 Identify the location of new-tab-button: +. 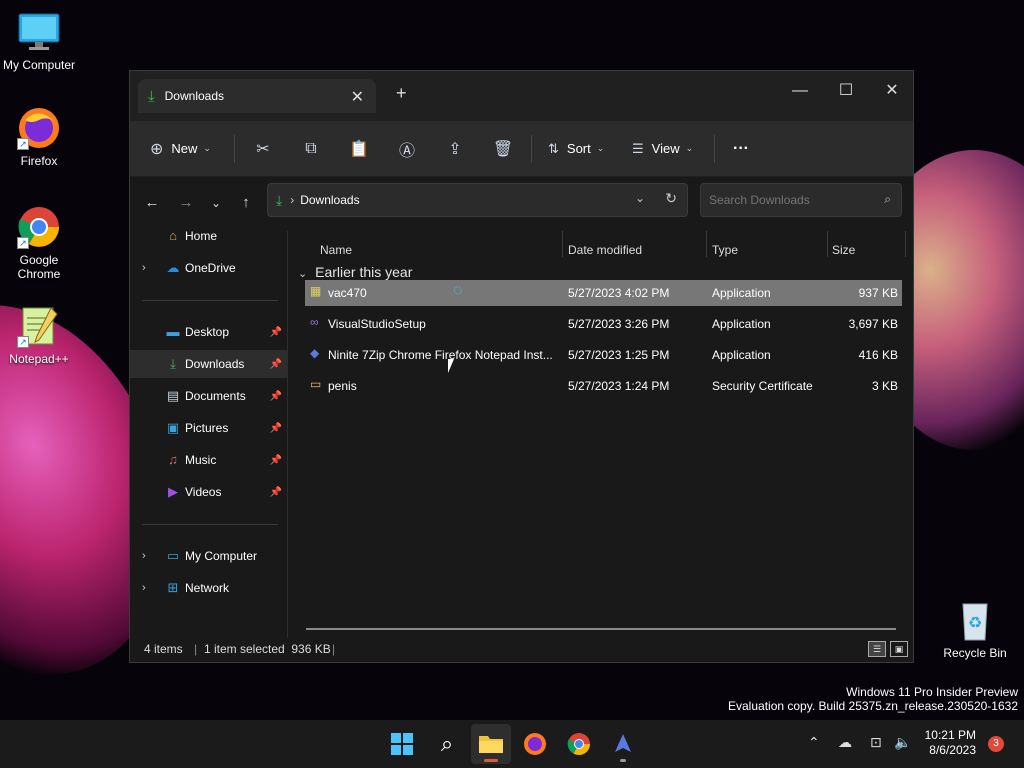
(401, 93).